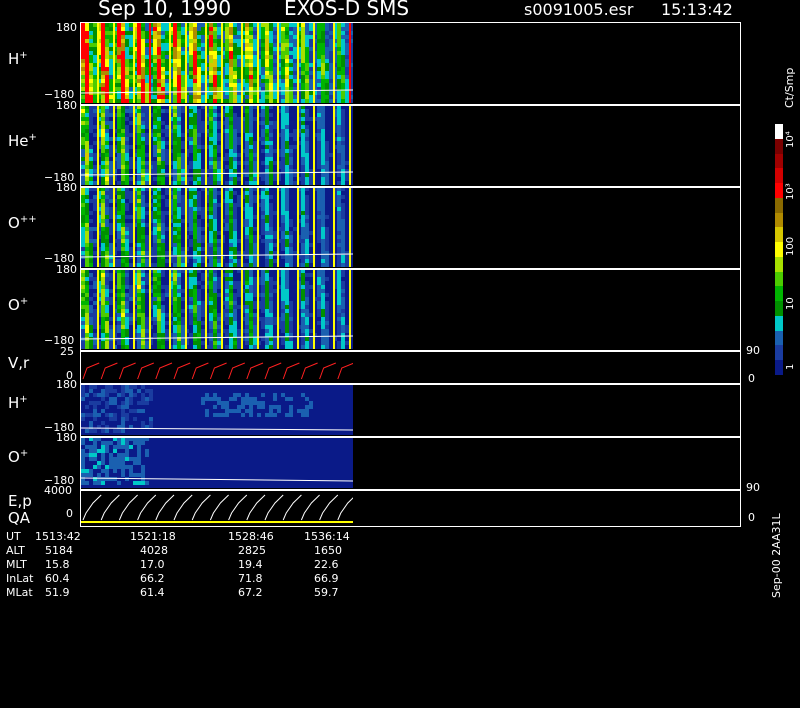  What do you see at coordinates (154, 550) in the screenshot?
I see `footer-cell: 4028` at bounding box center [154, 550].